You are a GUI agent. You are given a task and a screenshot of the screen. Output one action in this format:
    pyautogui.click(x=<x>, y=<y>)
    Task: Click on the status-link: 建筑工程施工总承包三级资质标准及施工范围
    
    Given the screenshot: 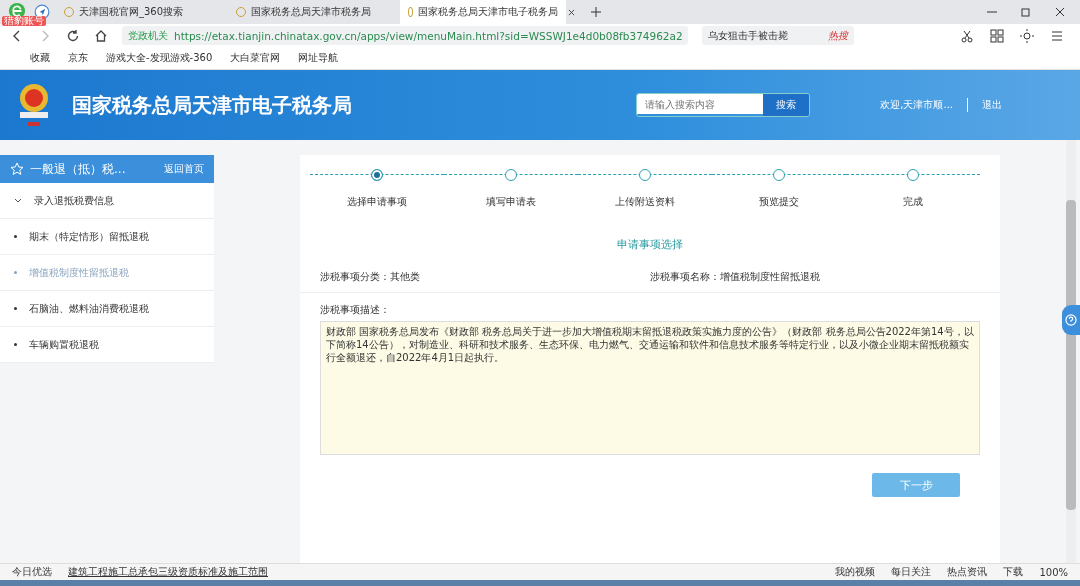 What is the action you would take?
    pyautogui.click(x=168, y=572)
    